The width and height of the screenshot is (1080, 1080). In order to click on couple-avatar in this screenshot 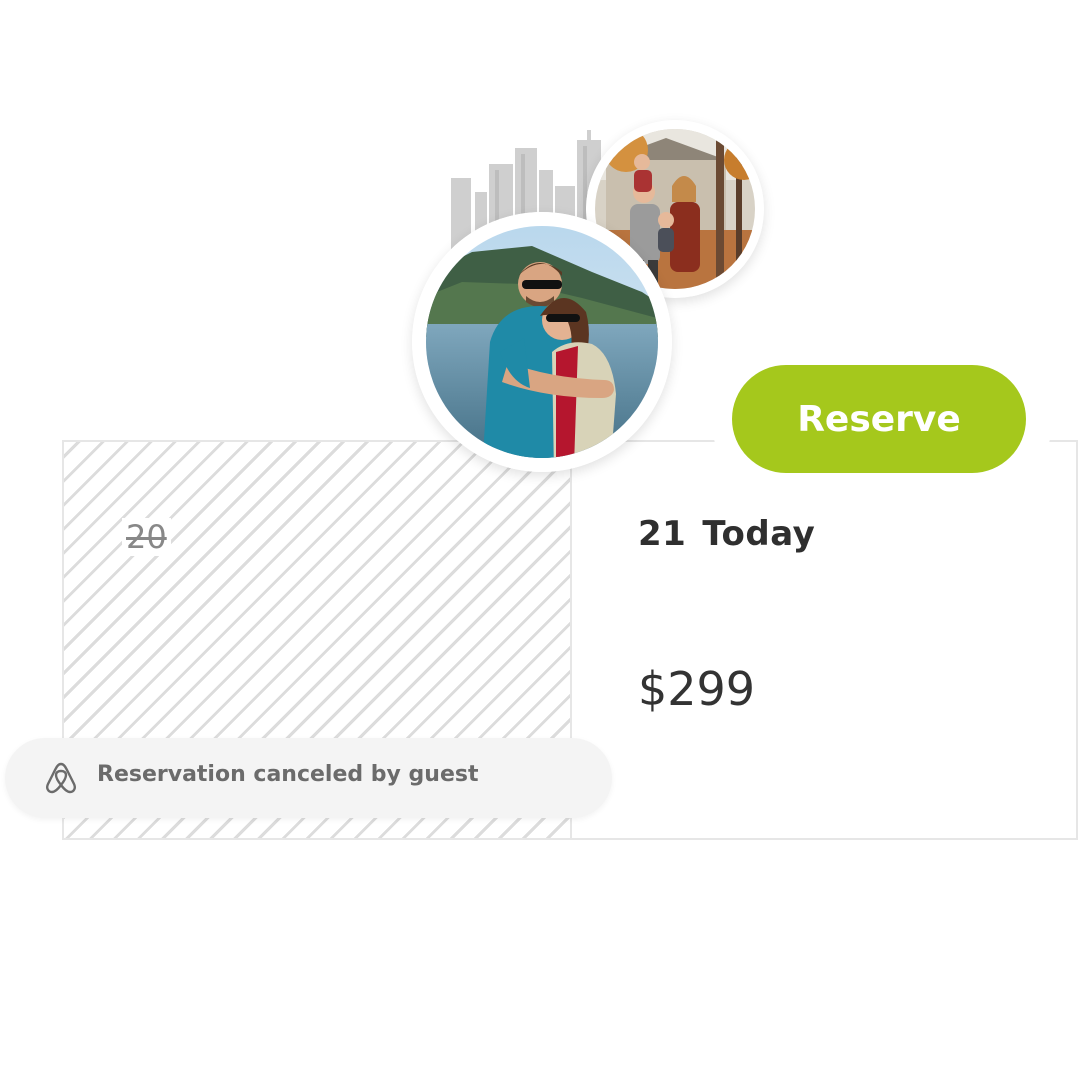, I will do `click(542, 342)`.